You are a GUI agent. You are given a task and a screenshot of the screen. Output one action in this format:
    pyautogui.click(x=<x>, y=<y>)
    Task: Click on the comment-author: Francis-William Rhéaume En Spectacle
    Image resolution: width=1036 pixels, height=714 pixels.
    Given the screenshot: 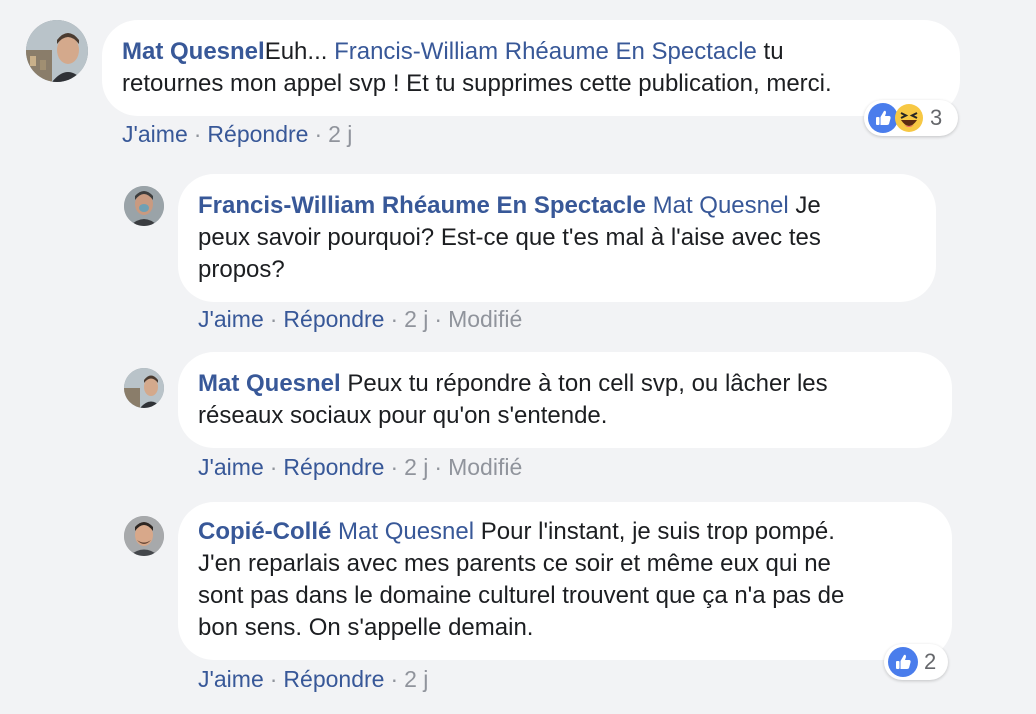 What is the action you would take?
    pyautogui.click(x=422, y=205)
    